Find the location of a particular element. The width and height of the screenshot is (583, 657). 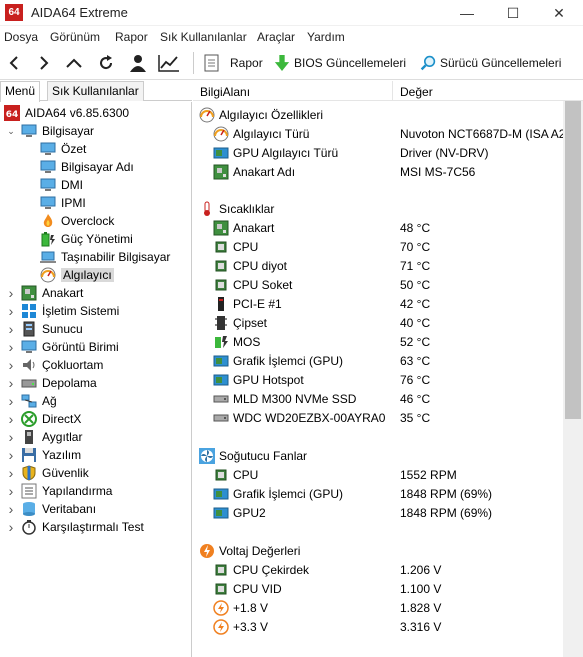

menu-report: Rapor is located at coordinates (131, 37).